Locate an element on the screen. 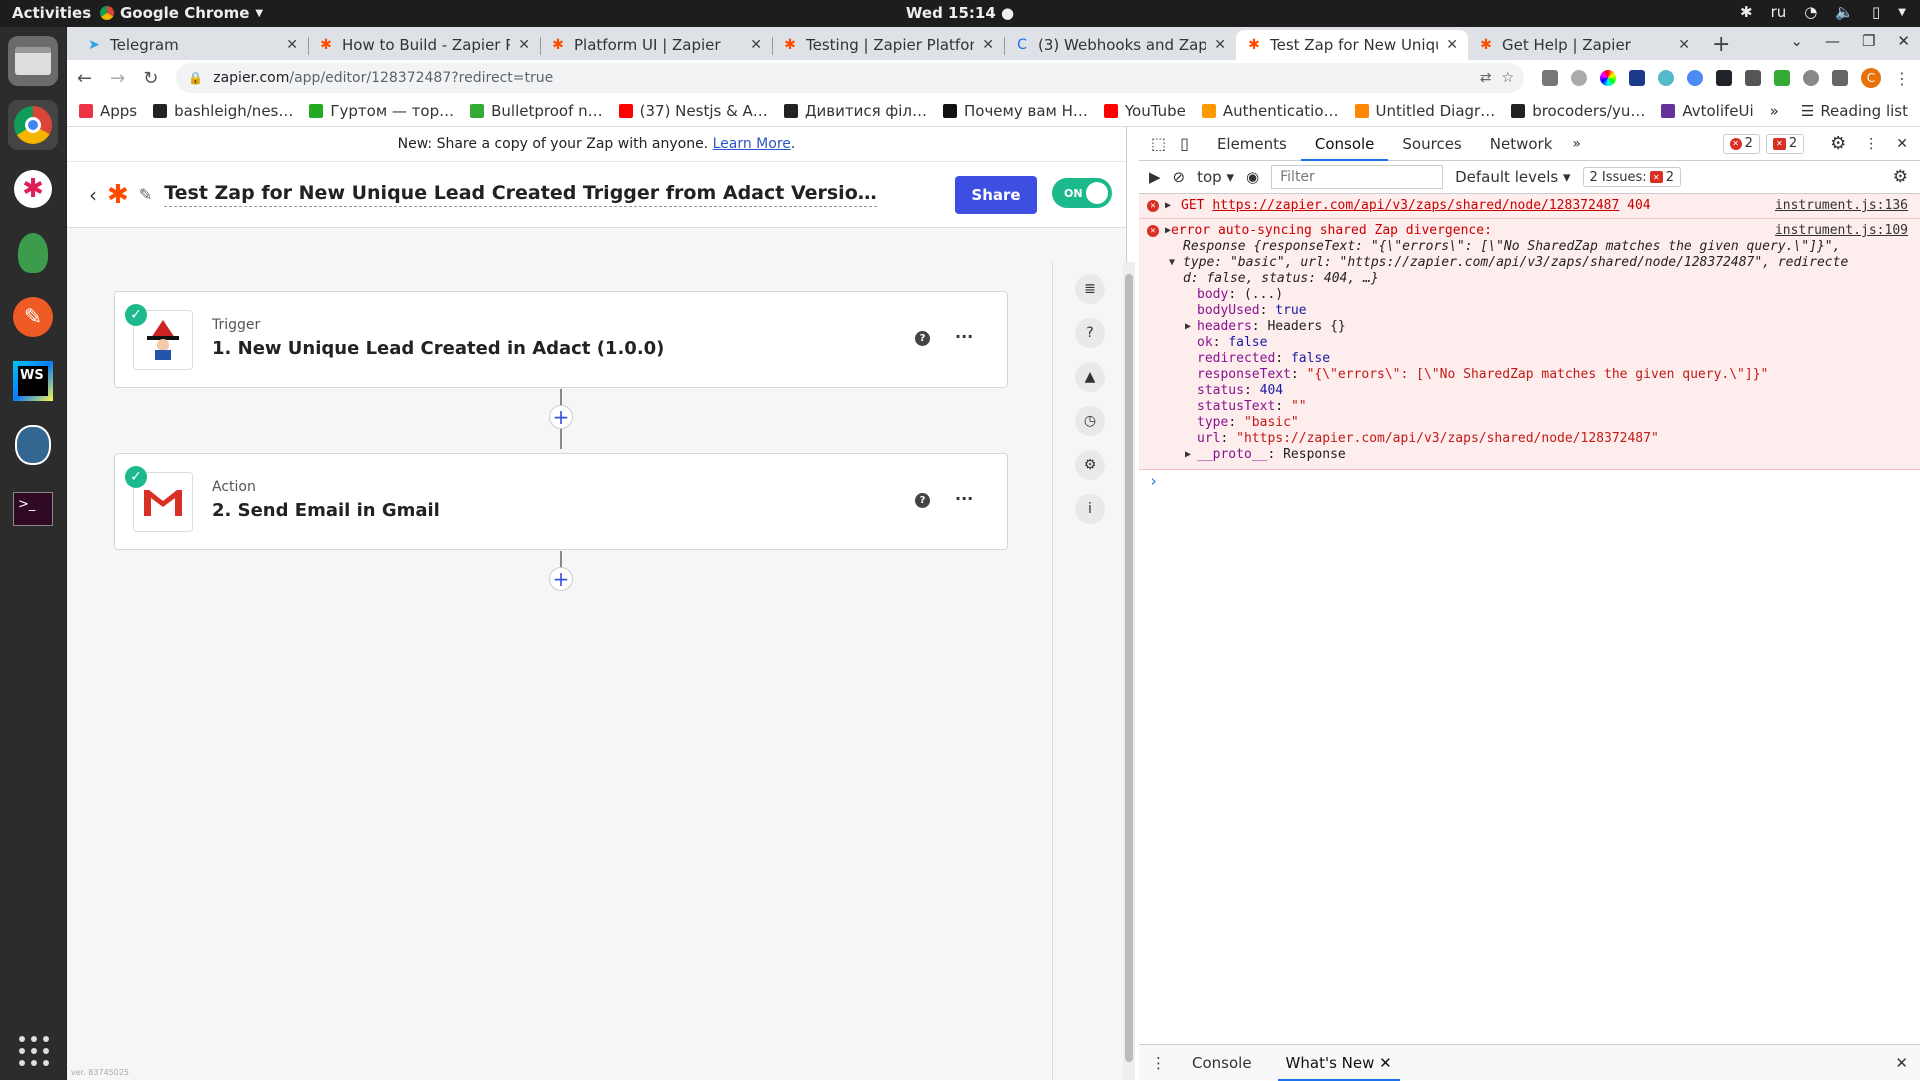 The image size is (1920, 1081). chrome-dock-icon is located at coordinates (33, 125).